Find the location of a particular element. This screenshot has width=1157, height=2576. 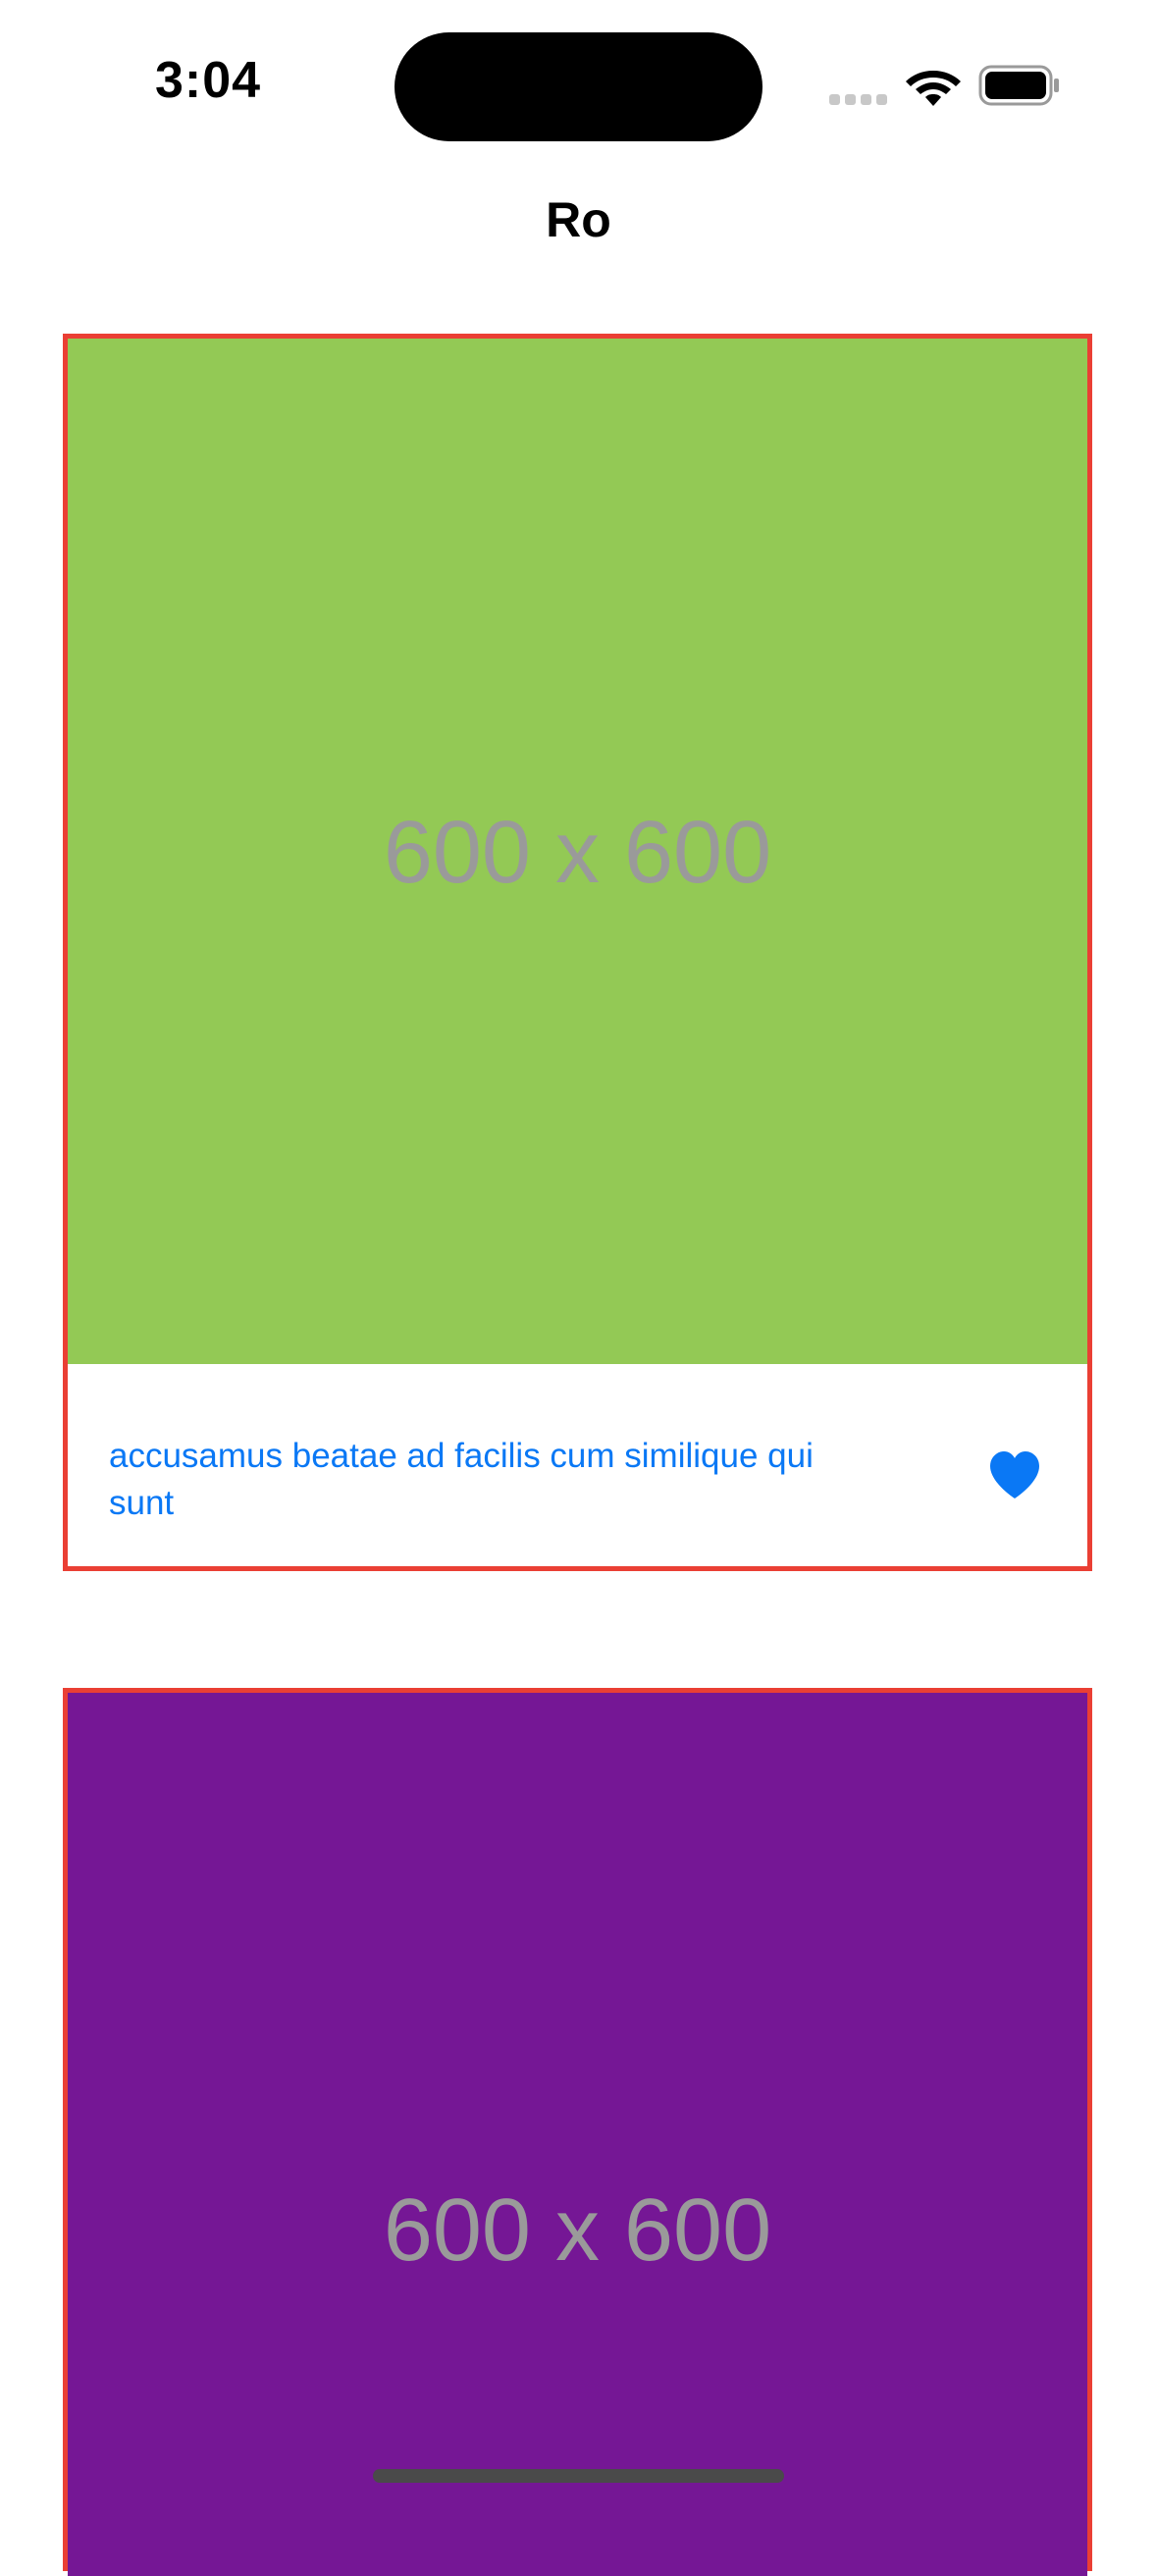

home-indicator is located at coordinates (578, 2476).